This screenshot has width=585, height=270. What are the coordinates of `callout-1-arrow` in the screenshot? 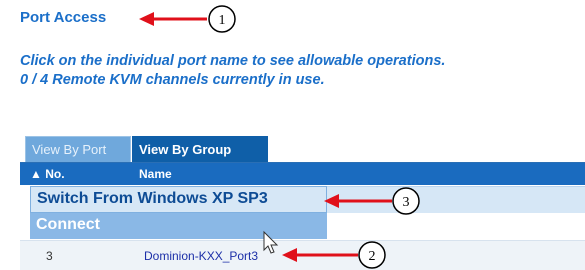 It's located at (173, 19).